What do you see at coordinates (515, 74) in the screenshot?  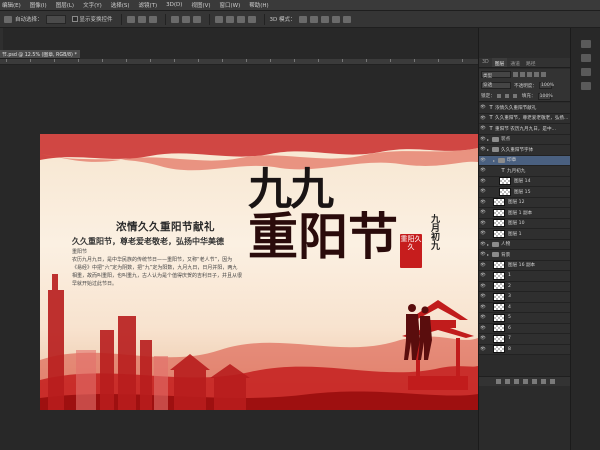 I see `filter-pixel-icon` at bounding box center [515, 74].